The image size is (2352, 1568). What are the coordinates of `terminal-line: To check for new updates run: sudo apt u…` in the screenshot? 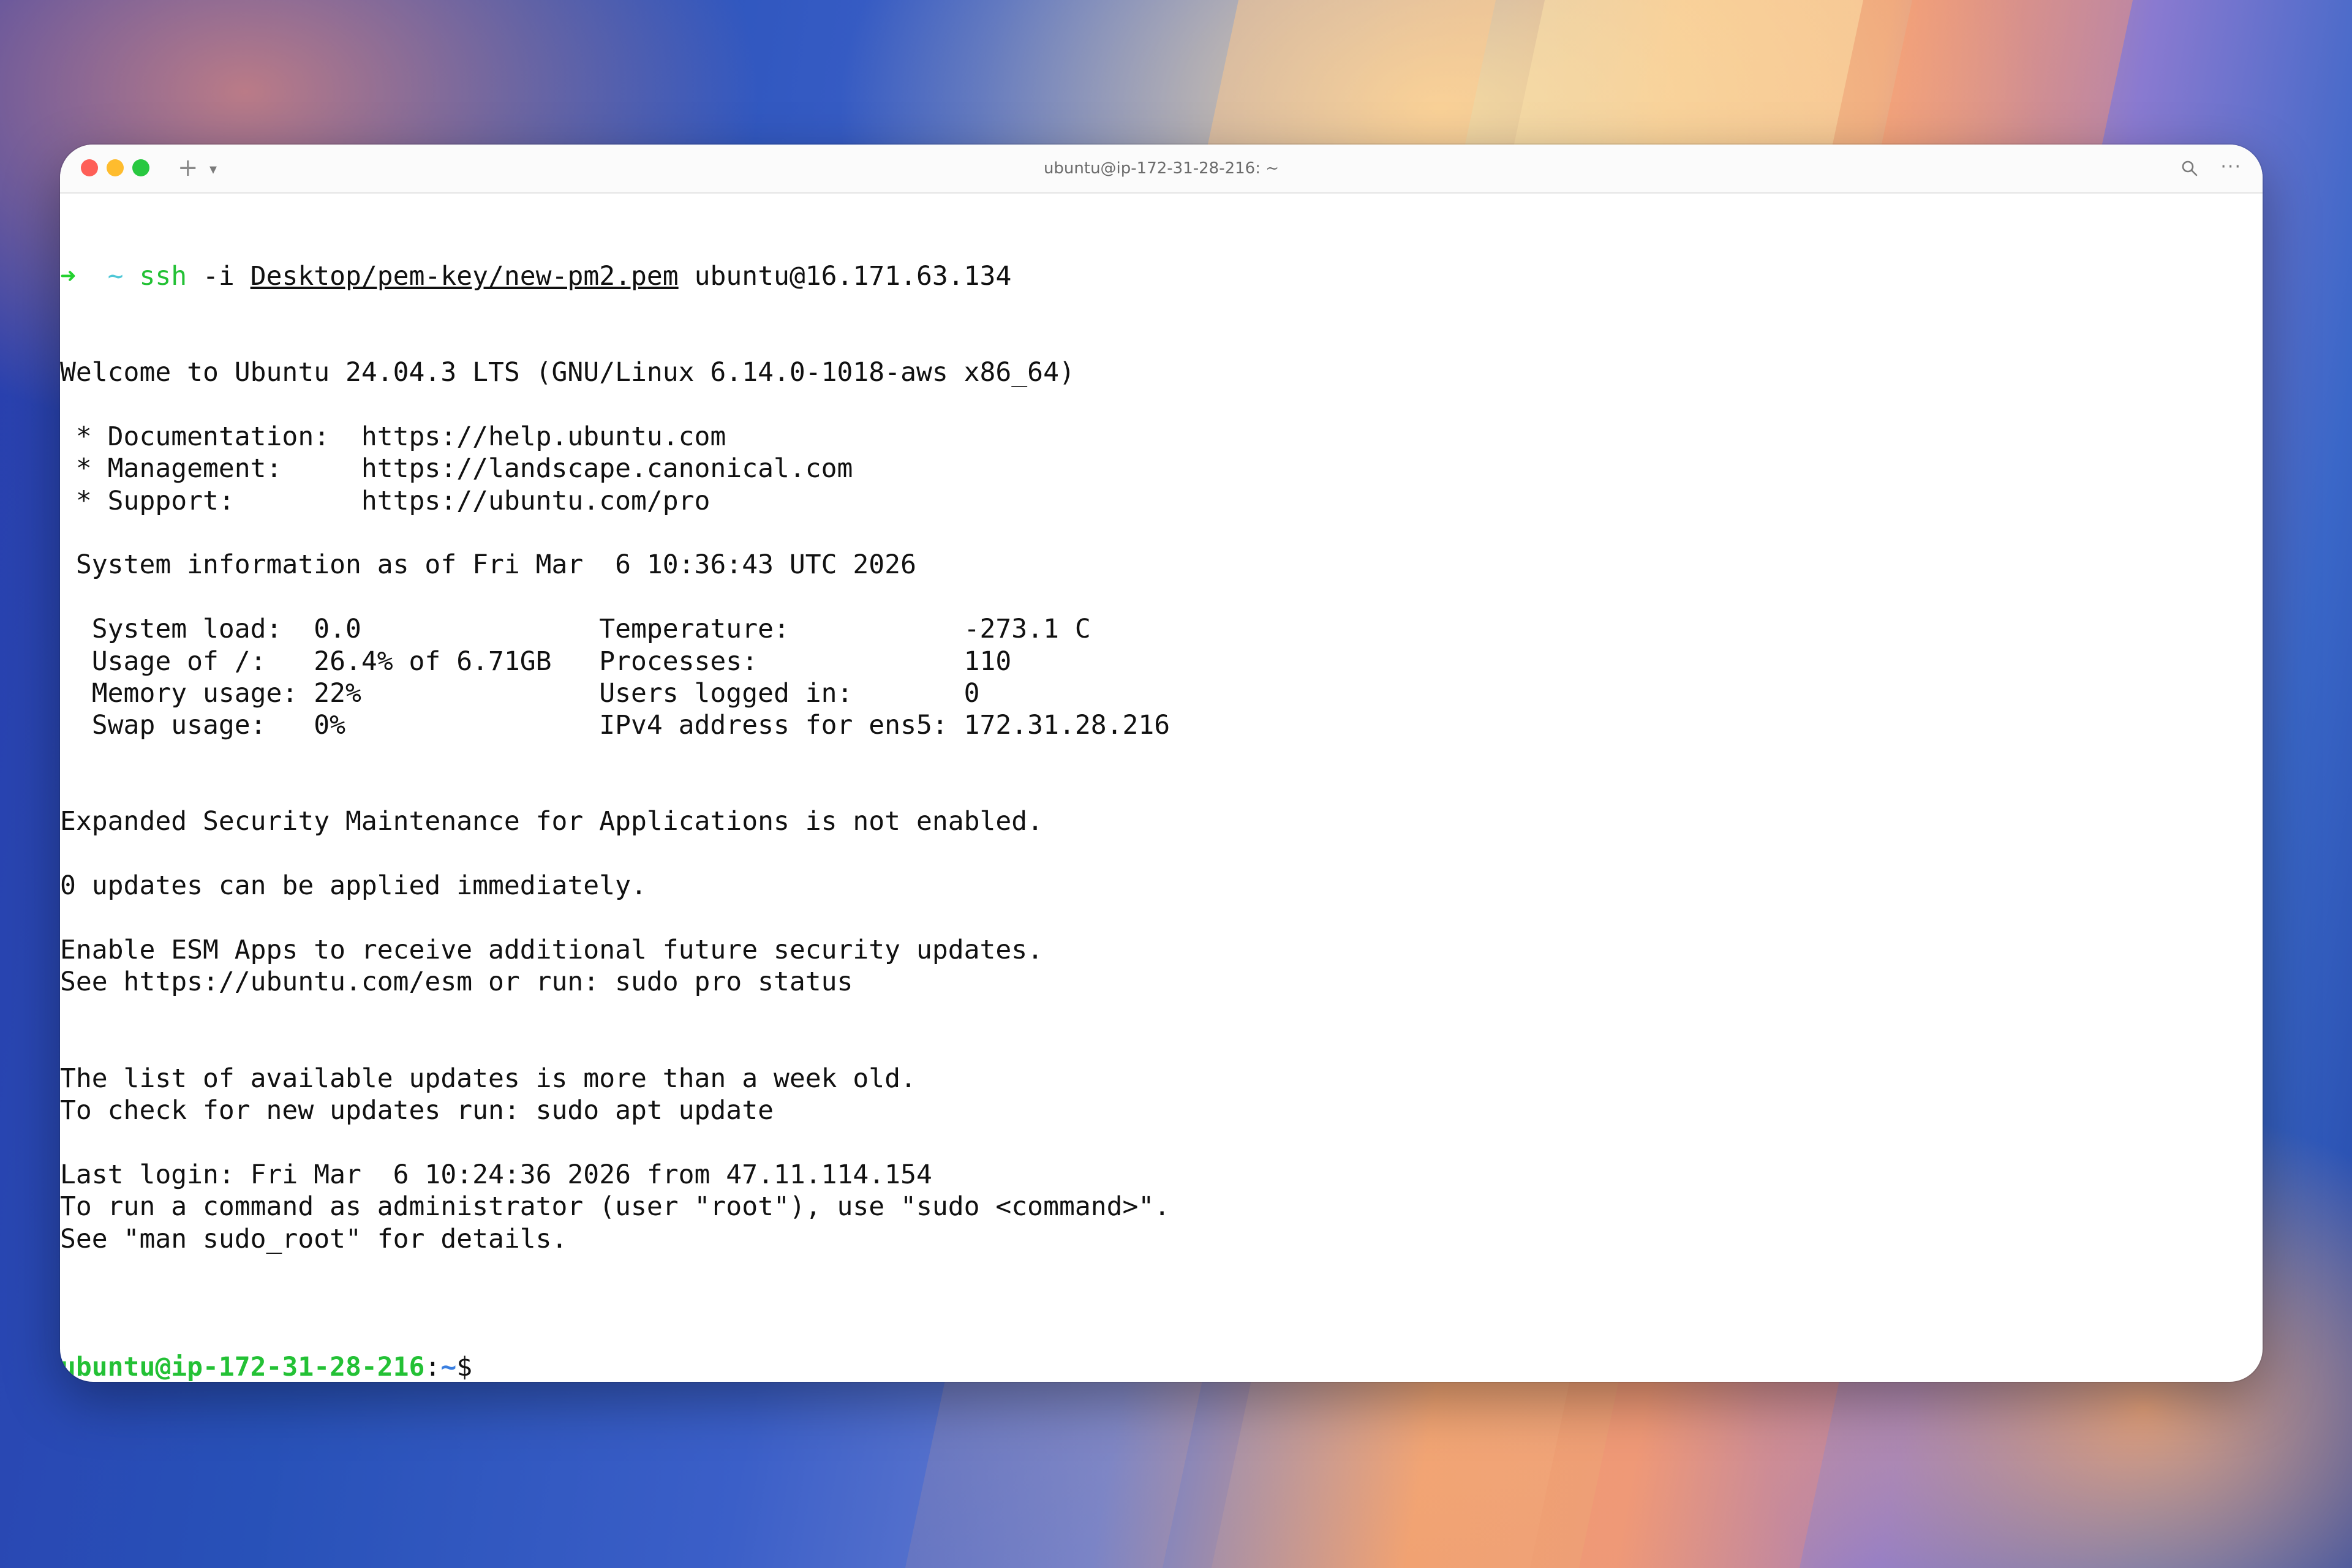 It's located at (417, 1110).